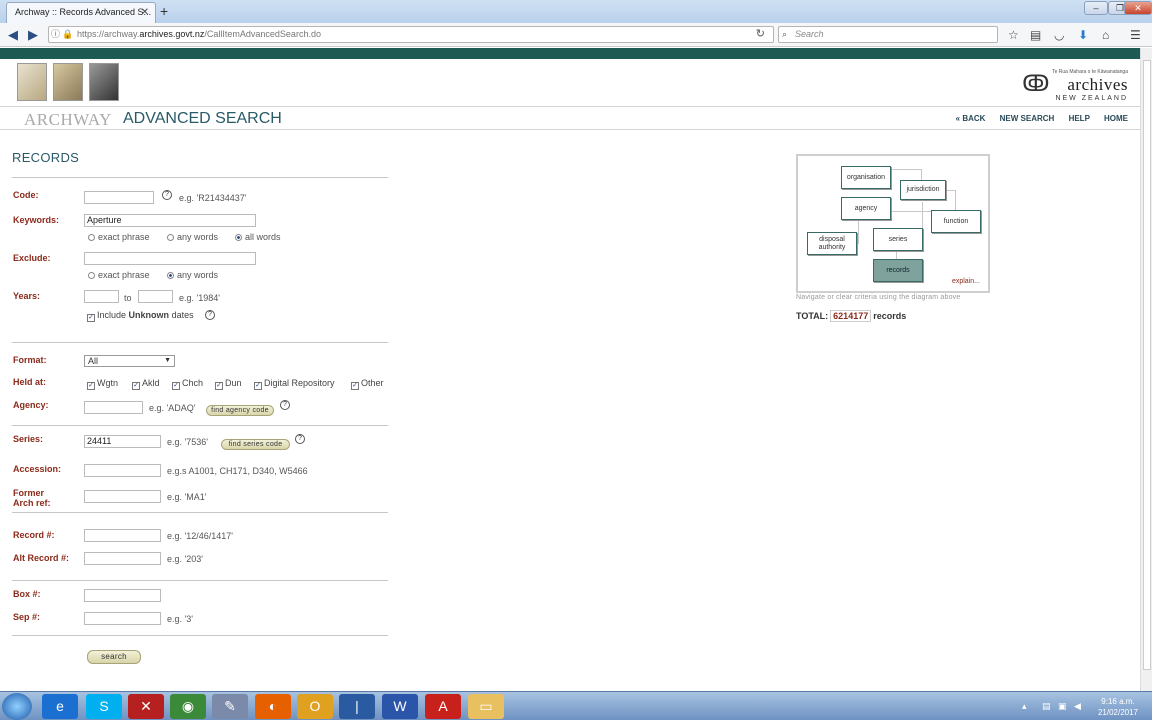 The height and width of the screenshot is (720, 1152). Describe the element at coordinates (357, 706) in the screenshot. I see `app2-taskbar-icon: |` at that location.